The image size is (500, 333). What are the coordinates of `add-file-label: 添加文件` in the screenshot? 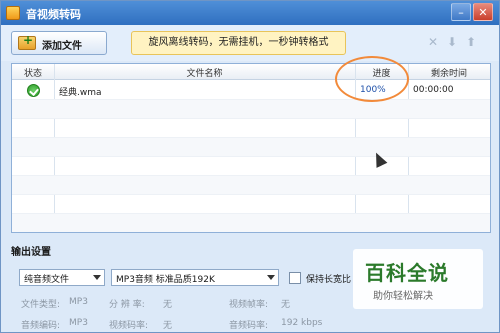 It's located at (62, 46).